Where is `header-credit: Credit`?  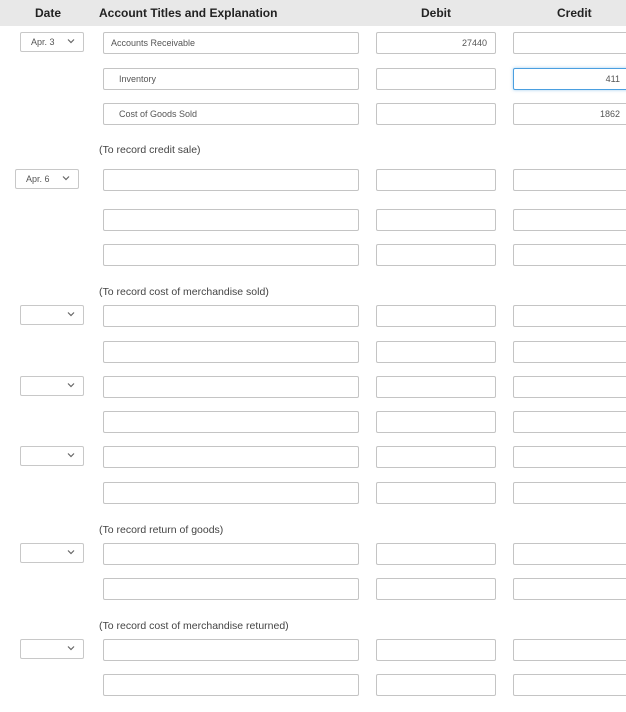 header-credit: Credit is located at coordinates (574, 13).